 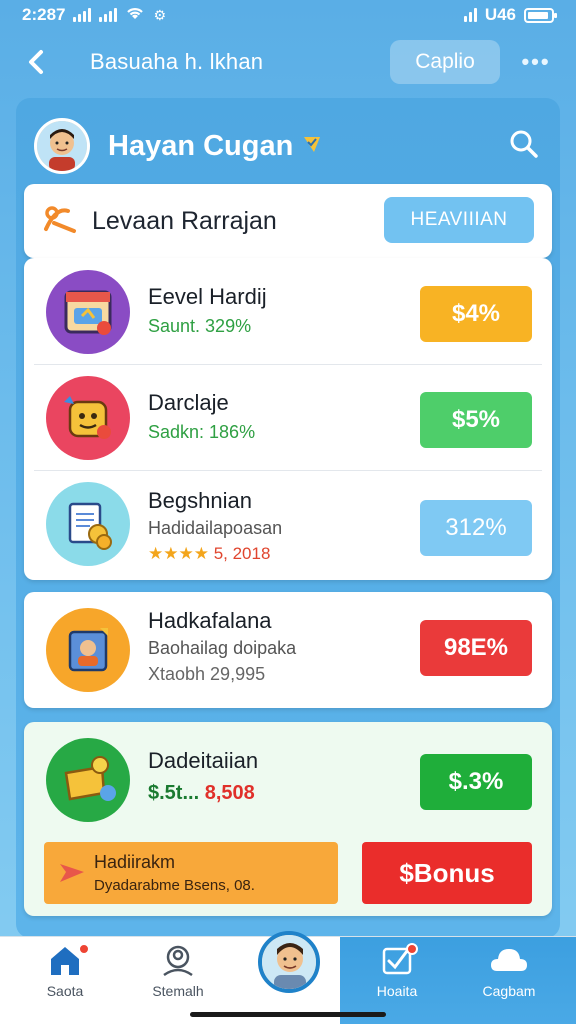 I want to click on item-title: Hadkafalana, so click(x=210, y=620).